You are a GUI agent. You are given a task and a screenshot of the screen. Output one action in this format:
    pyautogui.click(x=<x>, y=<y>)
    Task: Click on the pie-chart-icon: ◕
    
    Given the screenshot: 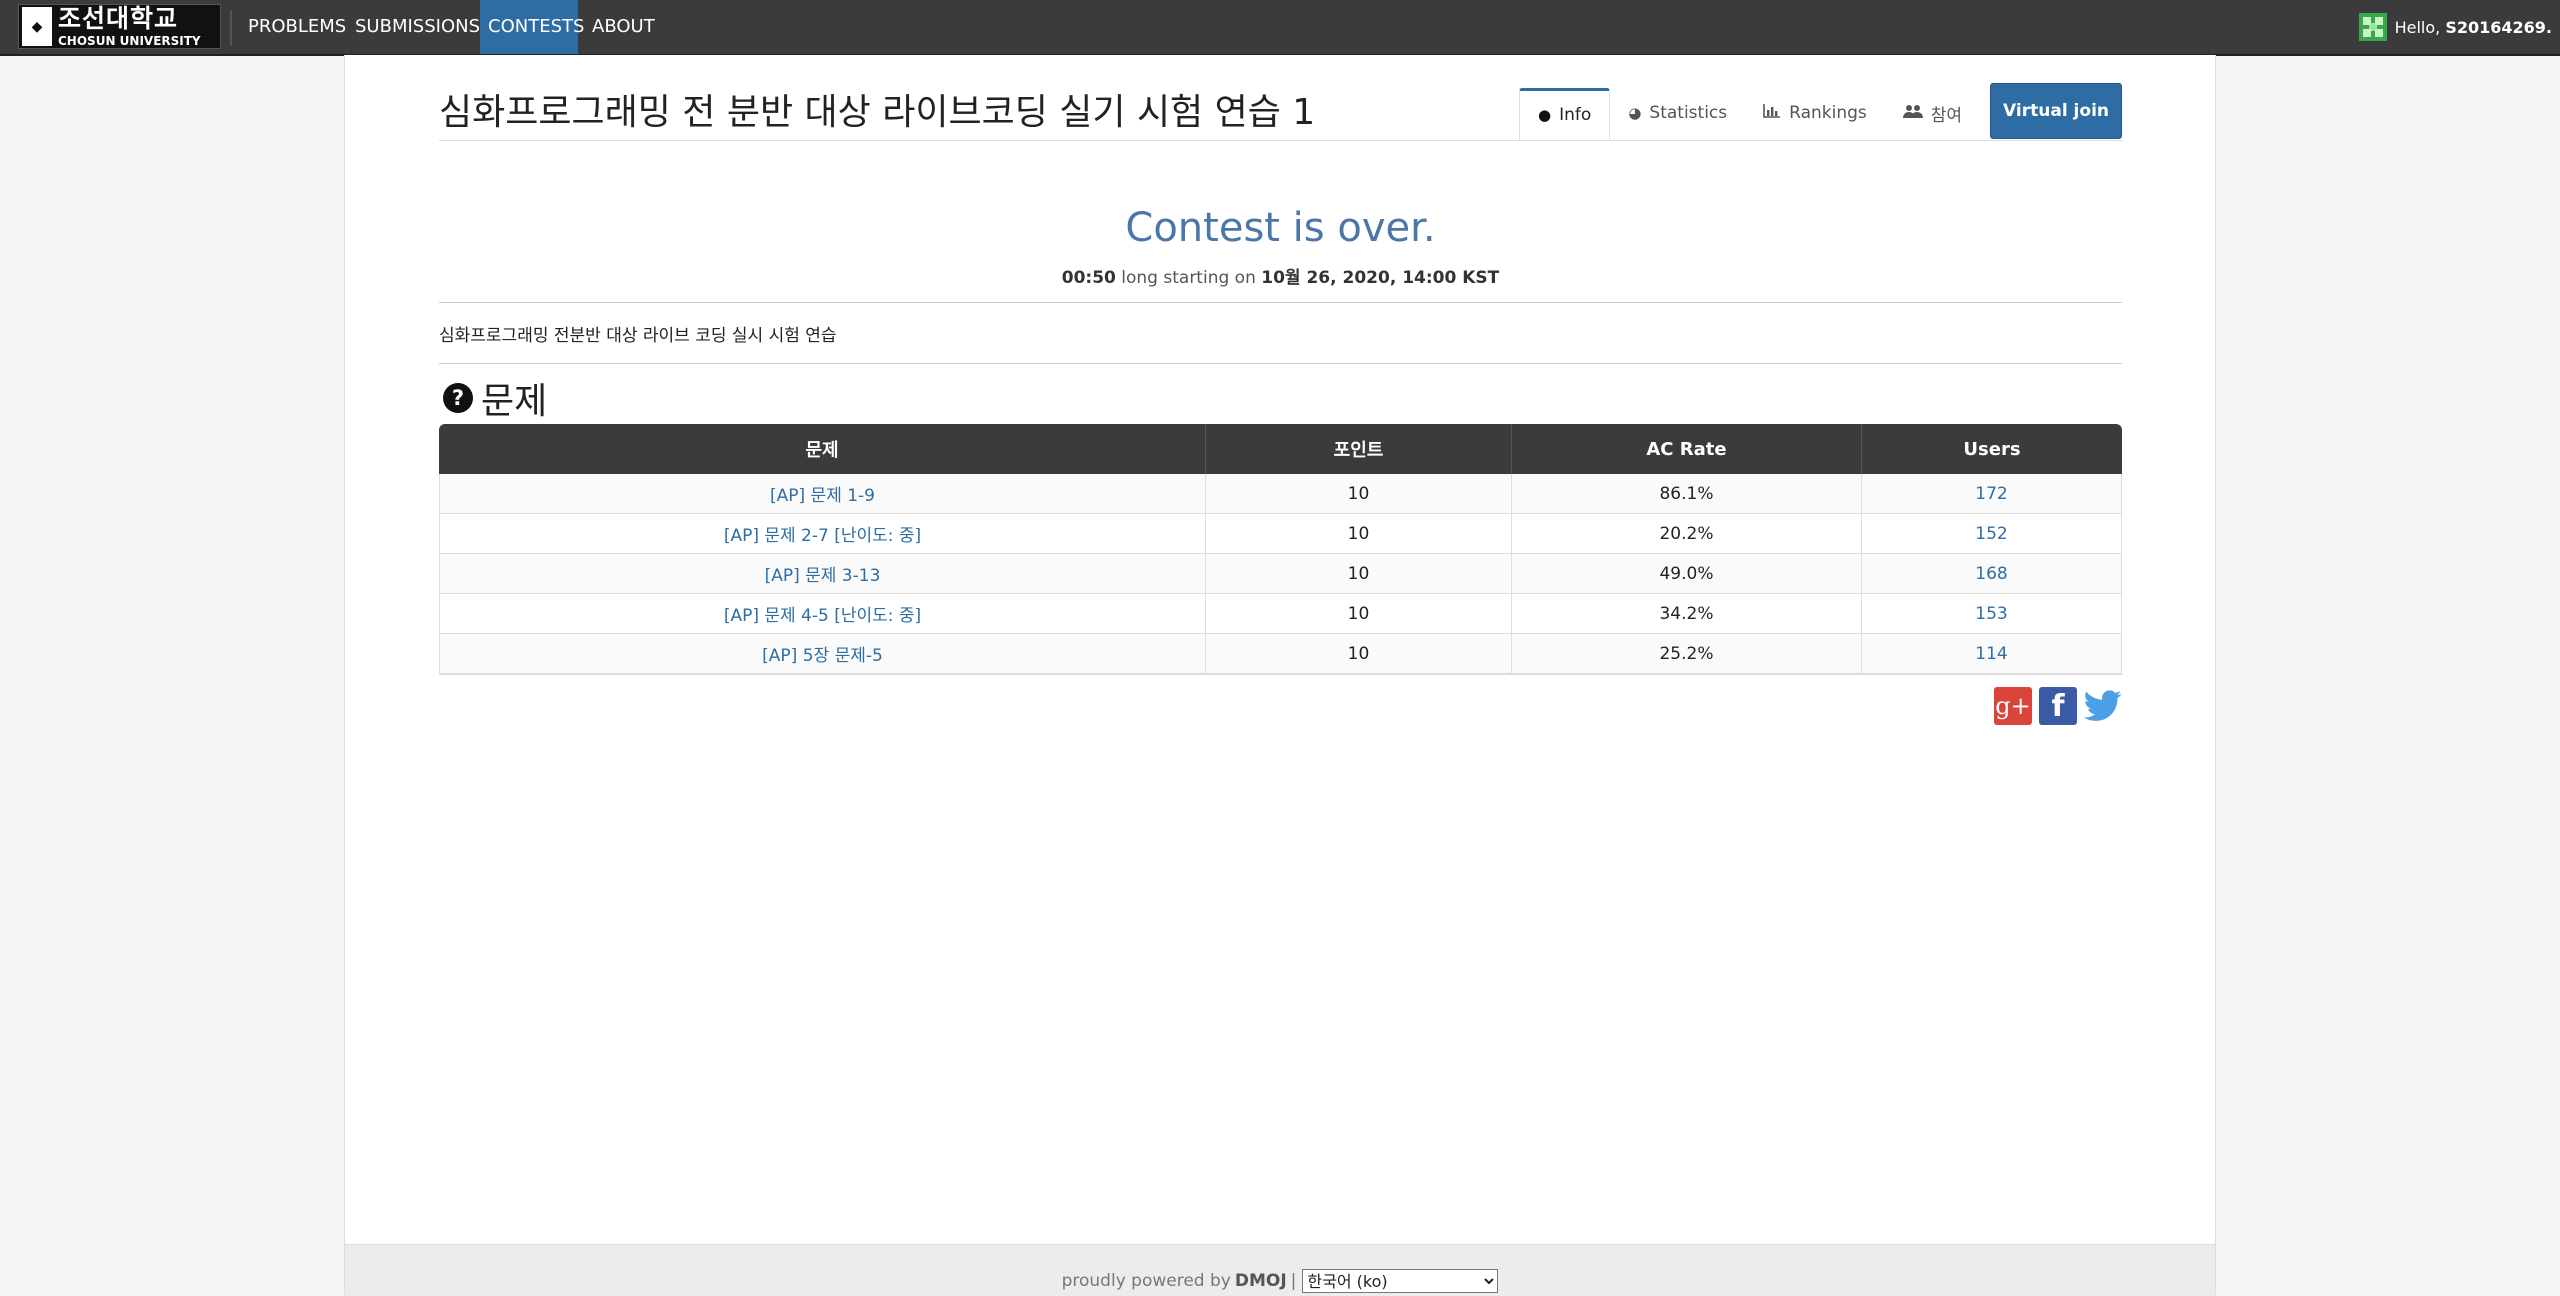 What is the action you would take?
    pyautogui.click(x=1635, y=113)
    